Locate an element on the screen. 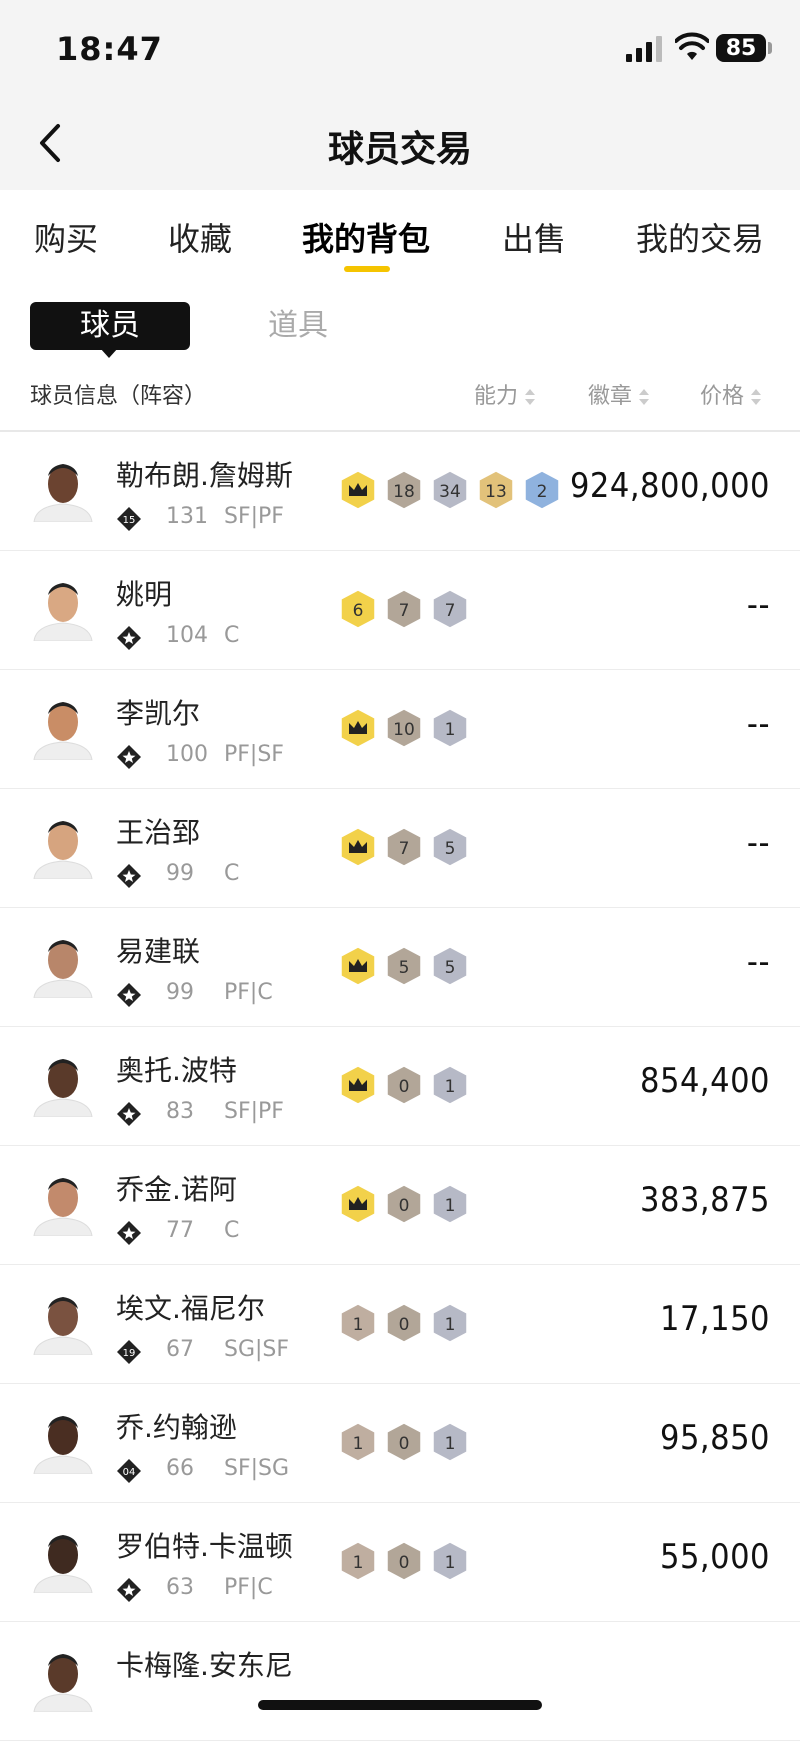 The image size is (800, 1741). player-name: 罗伯特.卡温顿 is located at coordinates (204, 1546).